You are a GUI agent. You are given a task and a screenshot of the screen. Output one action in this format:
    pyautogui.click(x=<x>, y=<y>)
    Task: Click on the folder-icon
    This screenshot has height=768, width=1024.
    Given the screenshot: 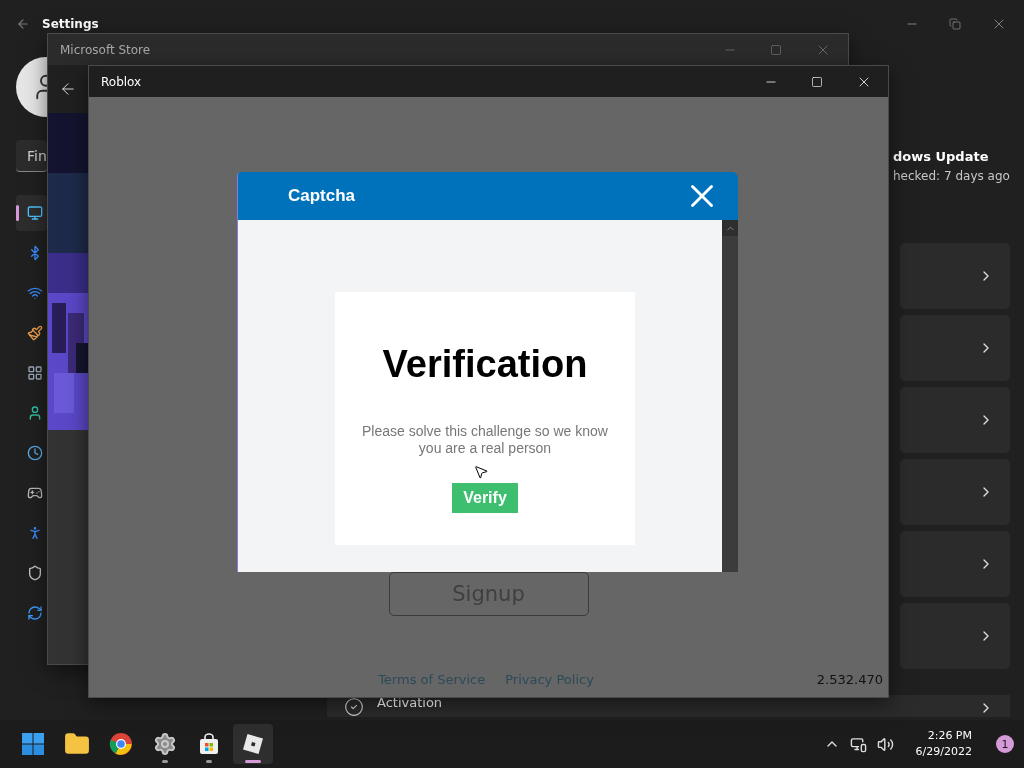 What is the action you would take?
    pyautogui.click(x=77, y=744)
    